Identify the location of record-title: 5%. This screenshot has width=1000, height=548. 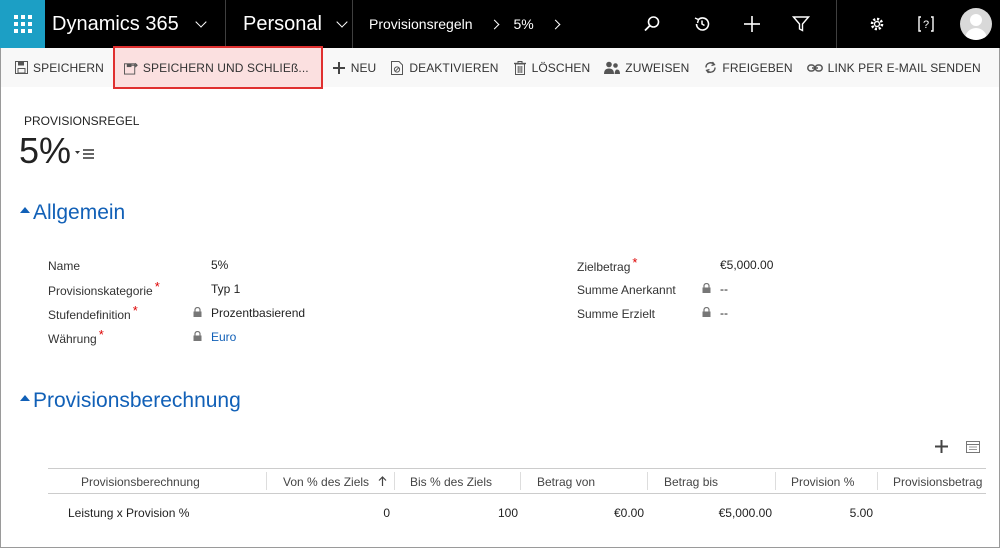
(45, 150).